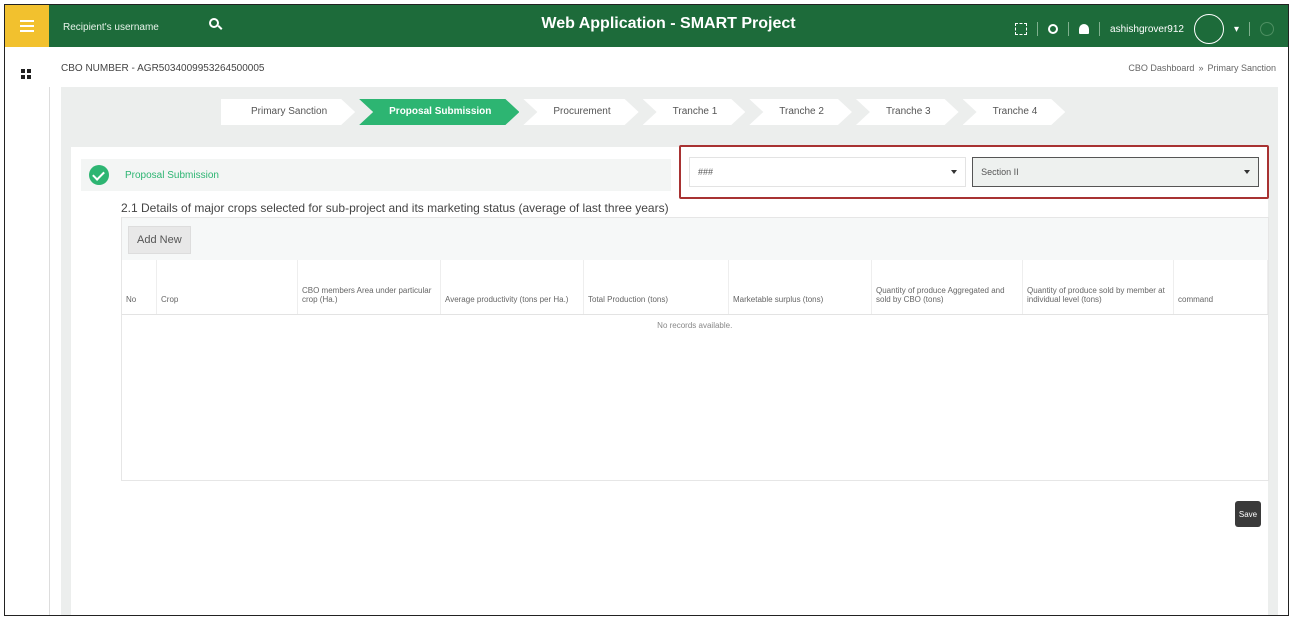 The image size is (1295, 620). I want to click on chevron-down-icon: ▾, so click(1236, 29).